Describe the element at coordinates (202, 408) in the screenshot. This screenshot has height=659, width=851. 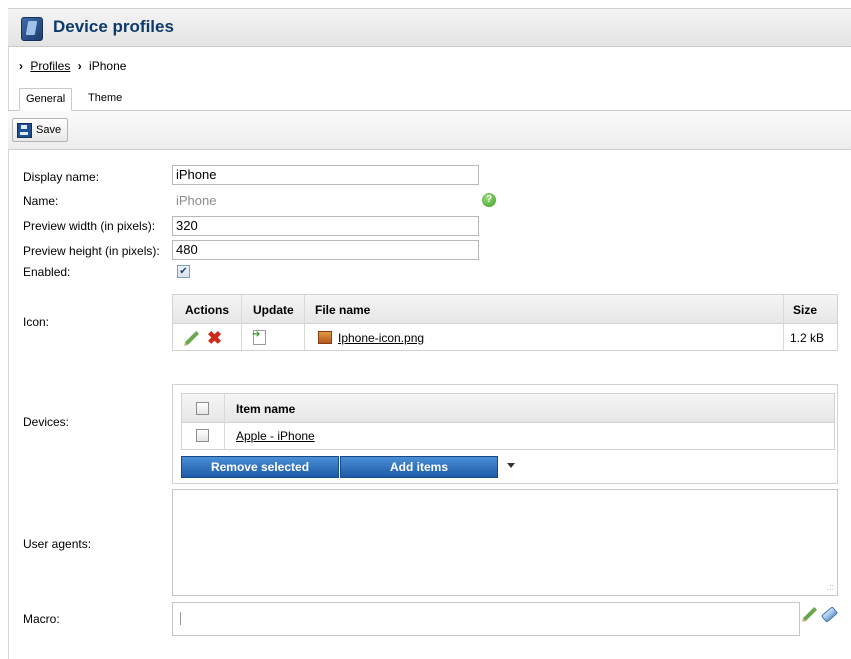
I see `select-all-checkbox` at that location.